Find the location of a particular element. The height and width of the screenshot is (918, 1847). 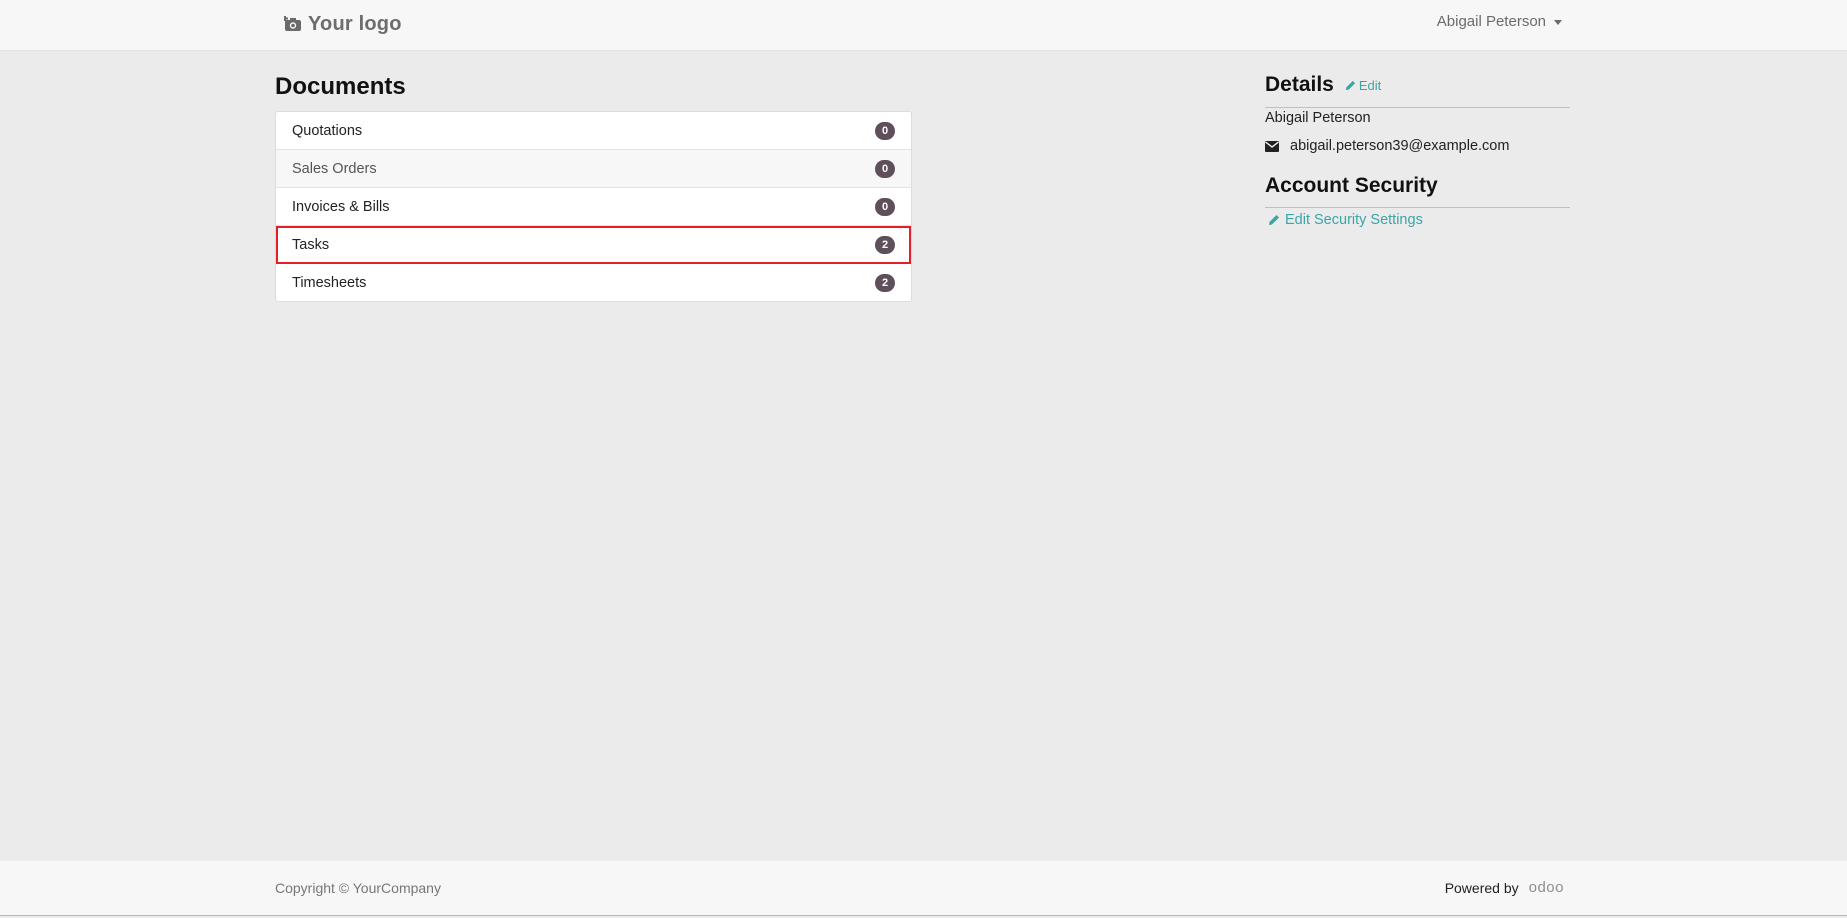

email-text: abigail.peterson39@example.com is located at coordinates (1400, 146).